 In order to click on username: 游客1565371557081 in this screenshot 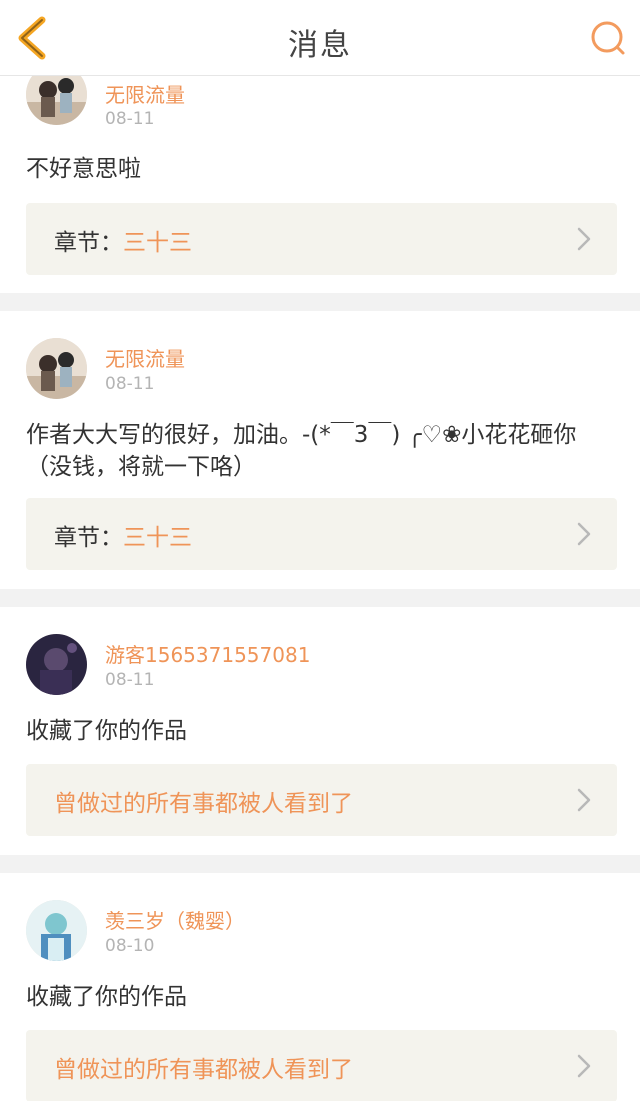, I will do `click(207, 653)`.